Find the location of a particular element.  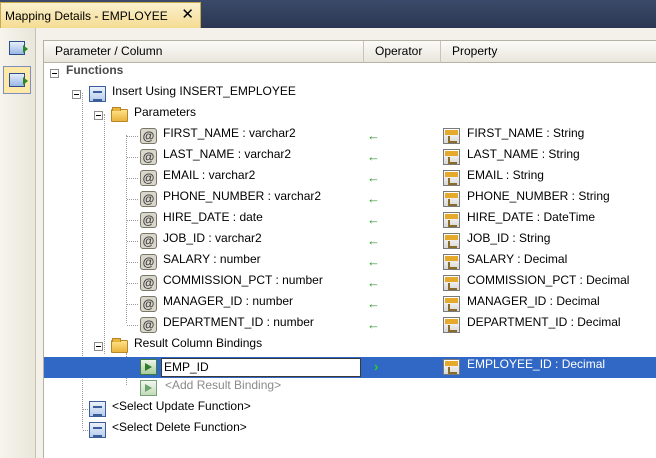

column-header: Parameter / Column Operator Property is located at coordinates (350, 52).